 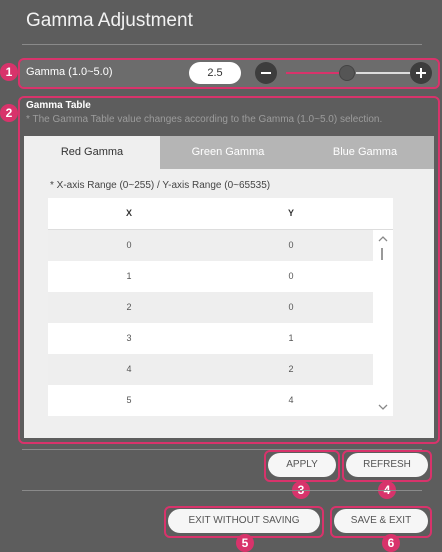 What do you see at coordinates (391, 543) in the screenshot?
I see `callout-badge-6: 6` at bounding box center [391, 543].